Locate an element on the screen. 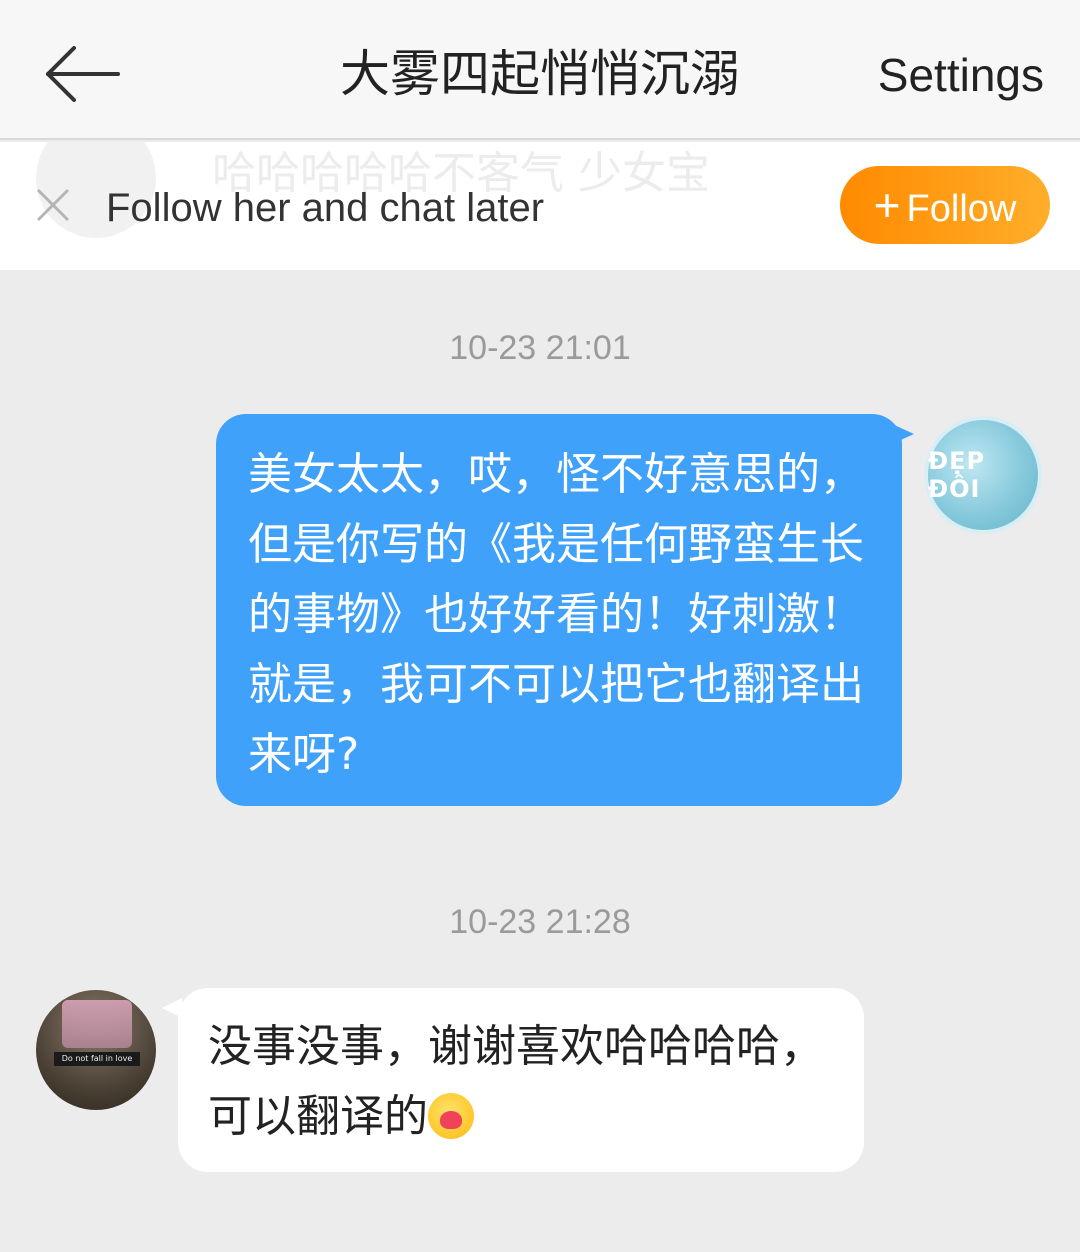 The width and height of the screenshot is (1080, 1252). back-button is located at coordinates (82, 74).